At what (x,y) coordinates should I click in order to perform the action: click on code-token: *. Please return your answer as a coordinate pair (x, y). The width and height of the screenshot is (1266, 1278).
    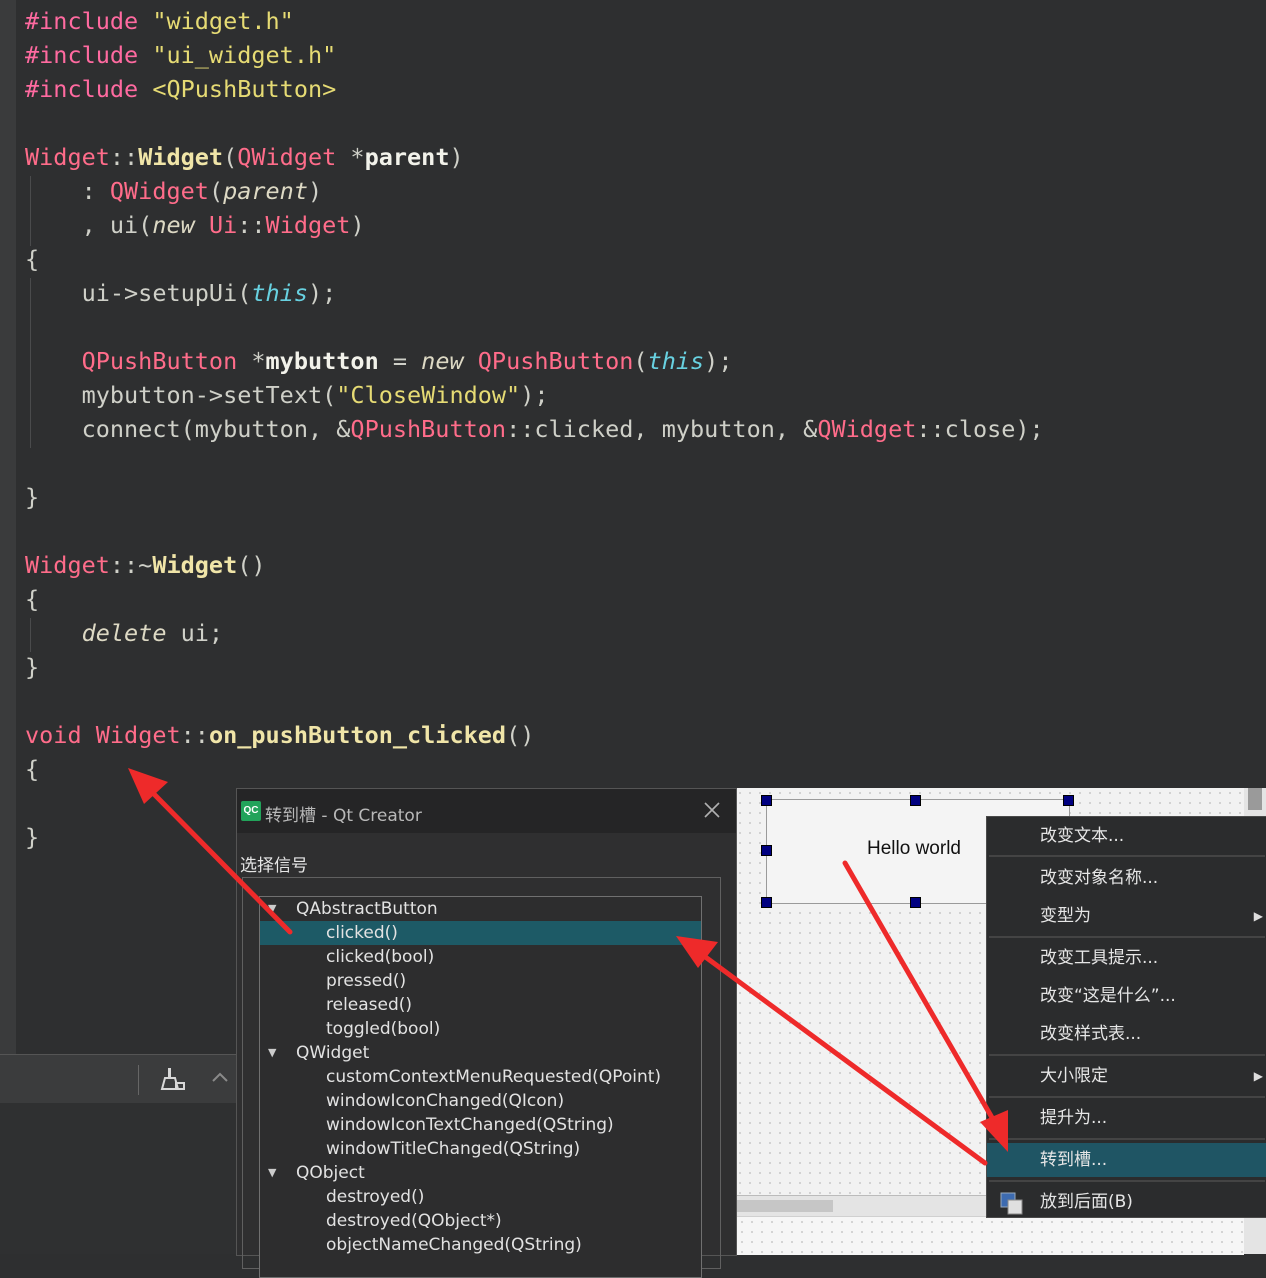
    Looking at the image, I should click on (251, 361).